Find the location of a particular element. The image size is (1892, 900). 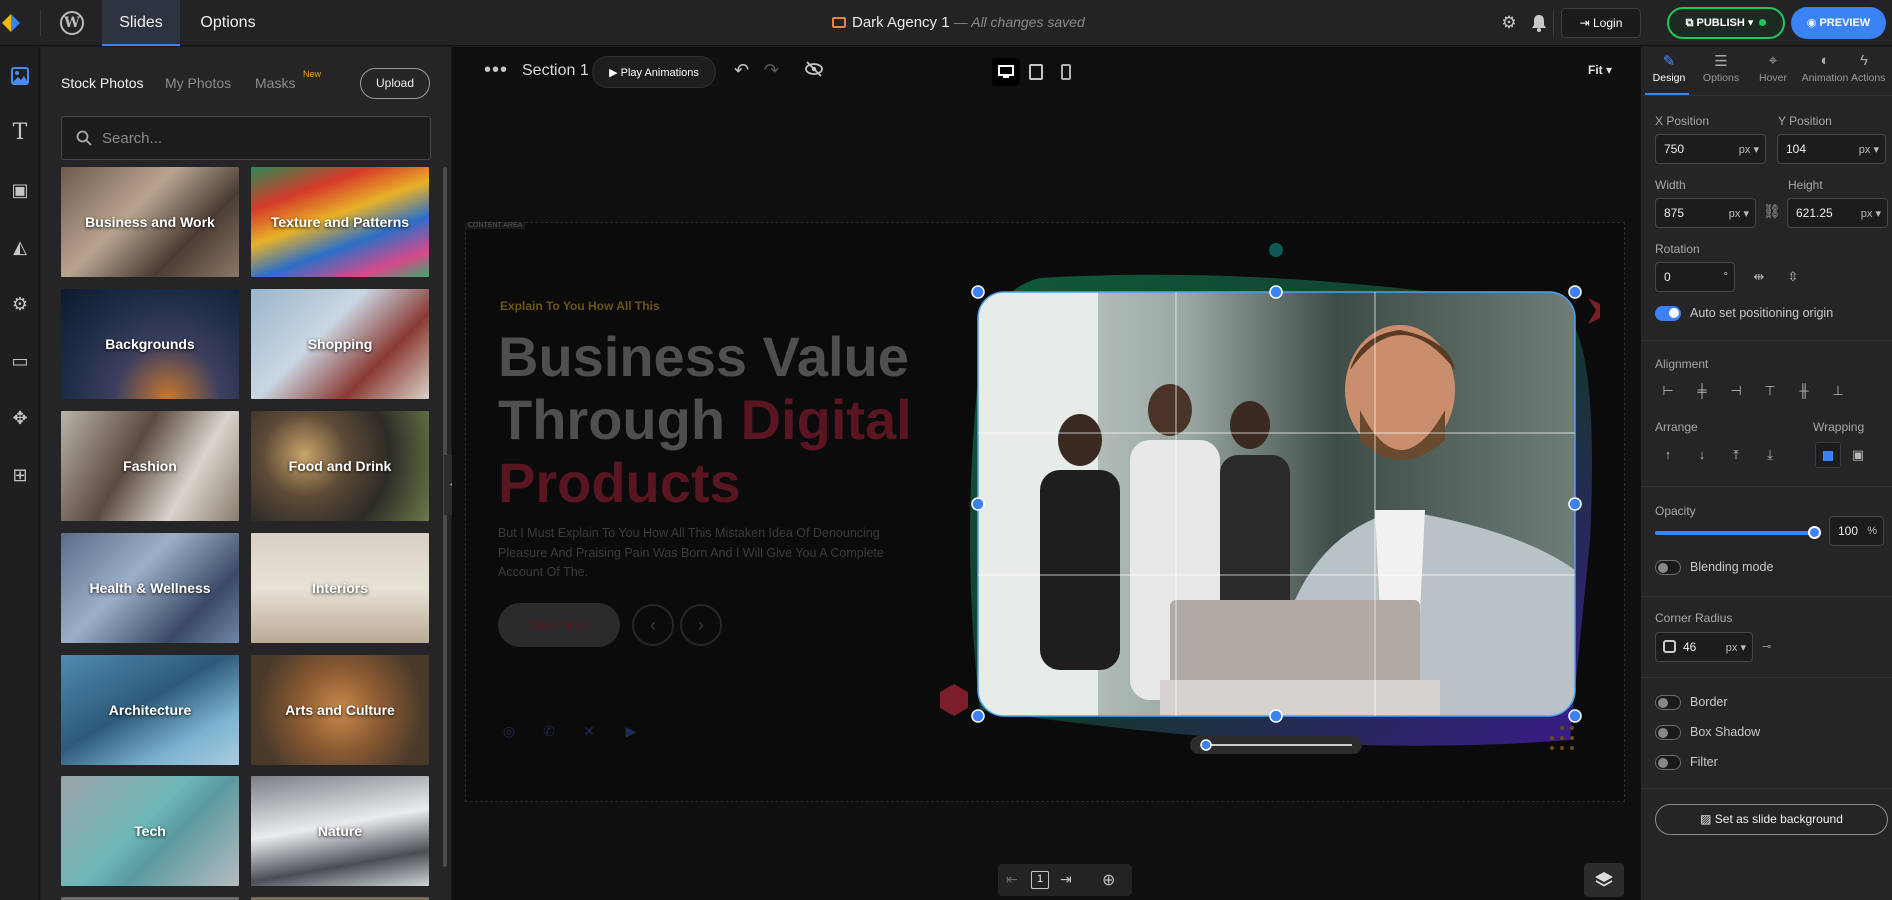

section-label: Section 1 is located at coordinates (555, 71).